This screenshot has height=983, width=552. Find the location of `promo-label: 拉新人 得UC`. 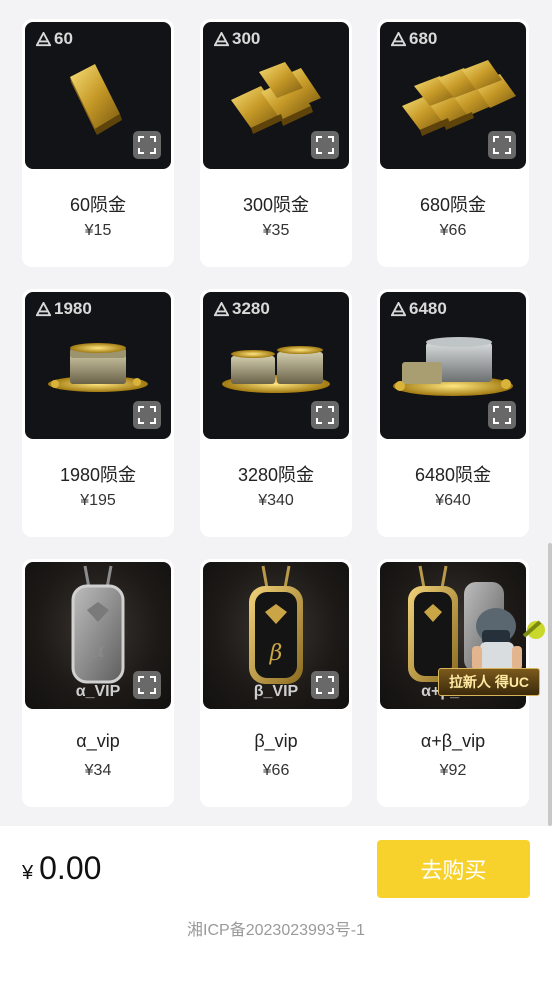

promo-label: 拉新人 得UC is located at coordinates (489, 682).